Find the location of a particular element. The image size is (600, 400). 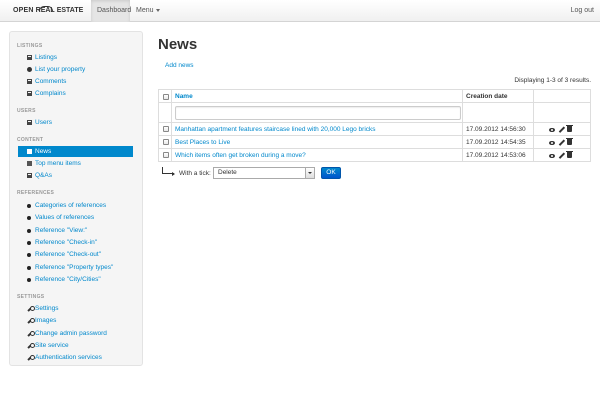

ok-button: OK is located at coordinates (331, 173).